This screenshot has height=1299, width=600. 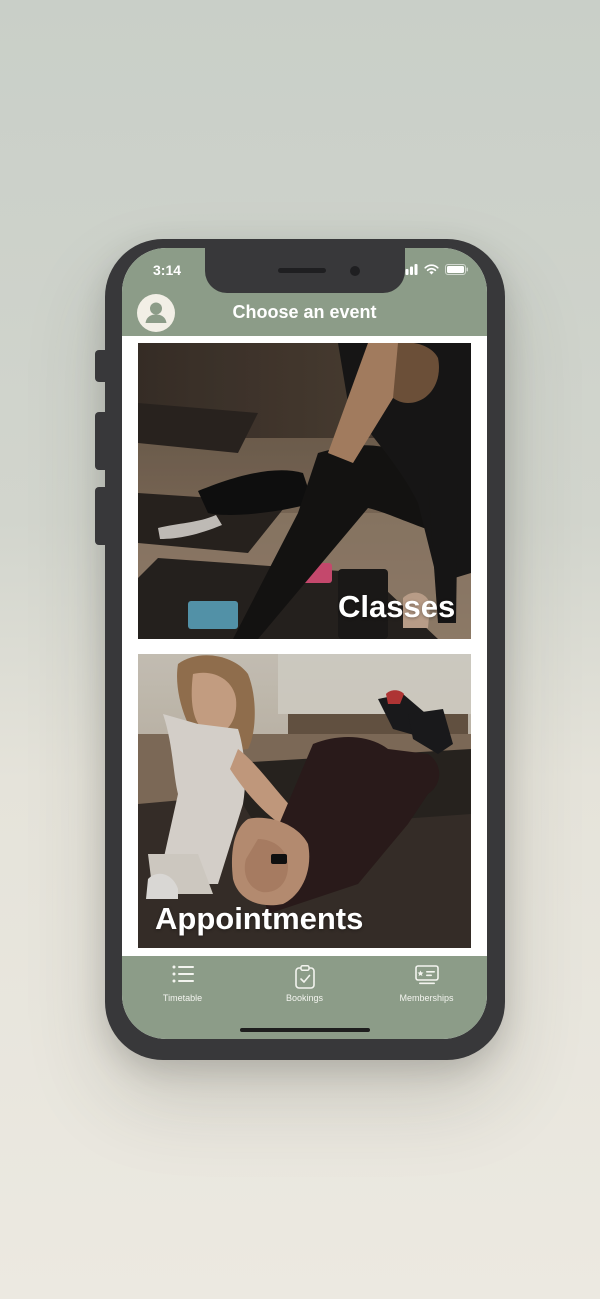 What do you see at coordinates (456, 269) in the screenshot?
I see `battery-icon` at bounding box center [456, 269].